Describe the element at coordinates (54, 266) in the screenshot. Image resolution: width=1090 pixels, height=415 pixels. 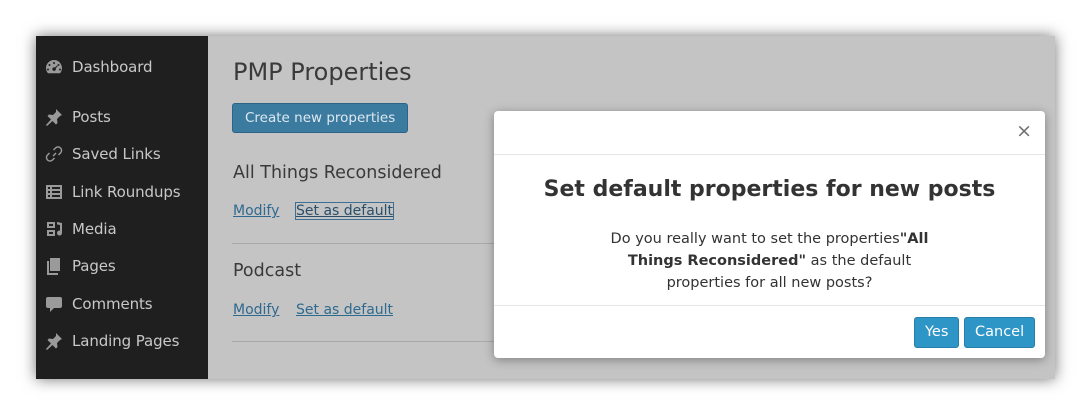
I see `pages-icon` at that location.